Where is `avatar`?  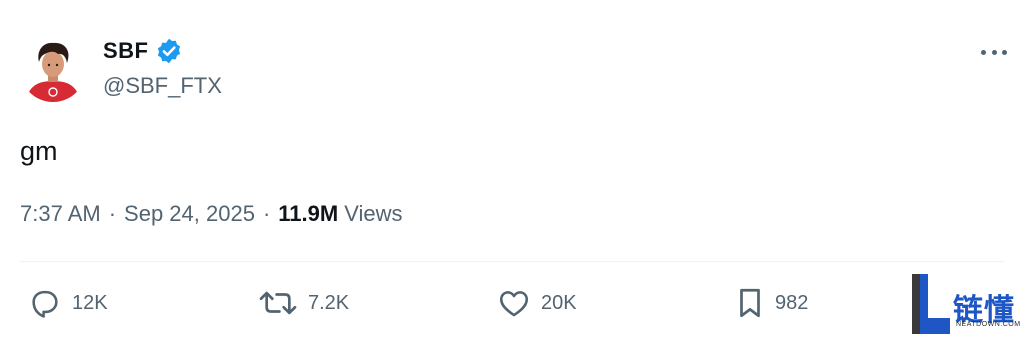
avatar is located at coordinates (53, 69).